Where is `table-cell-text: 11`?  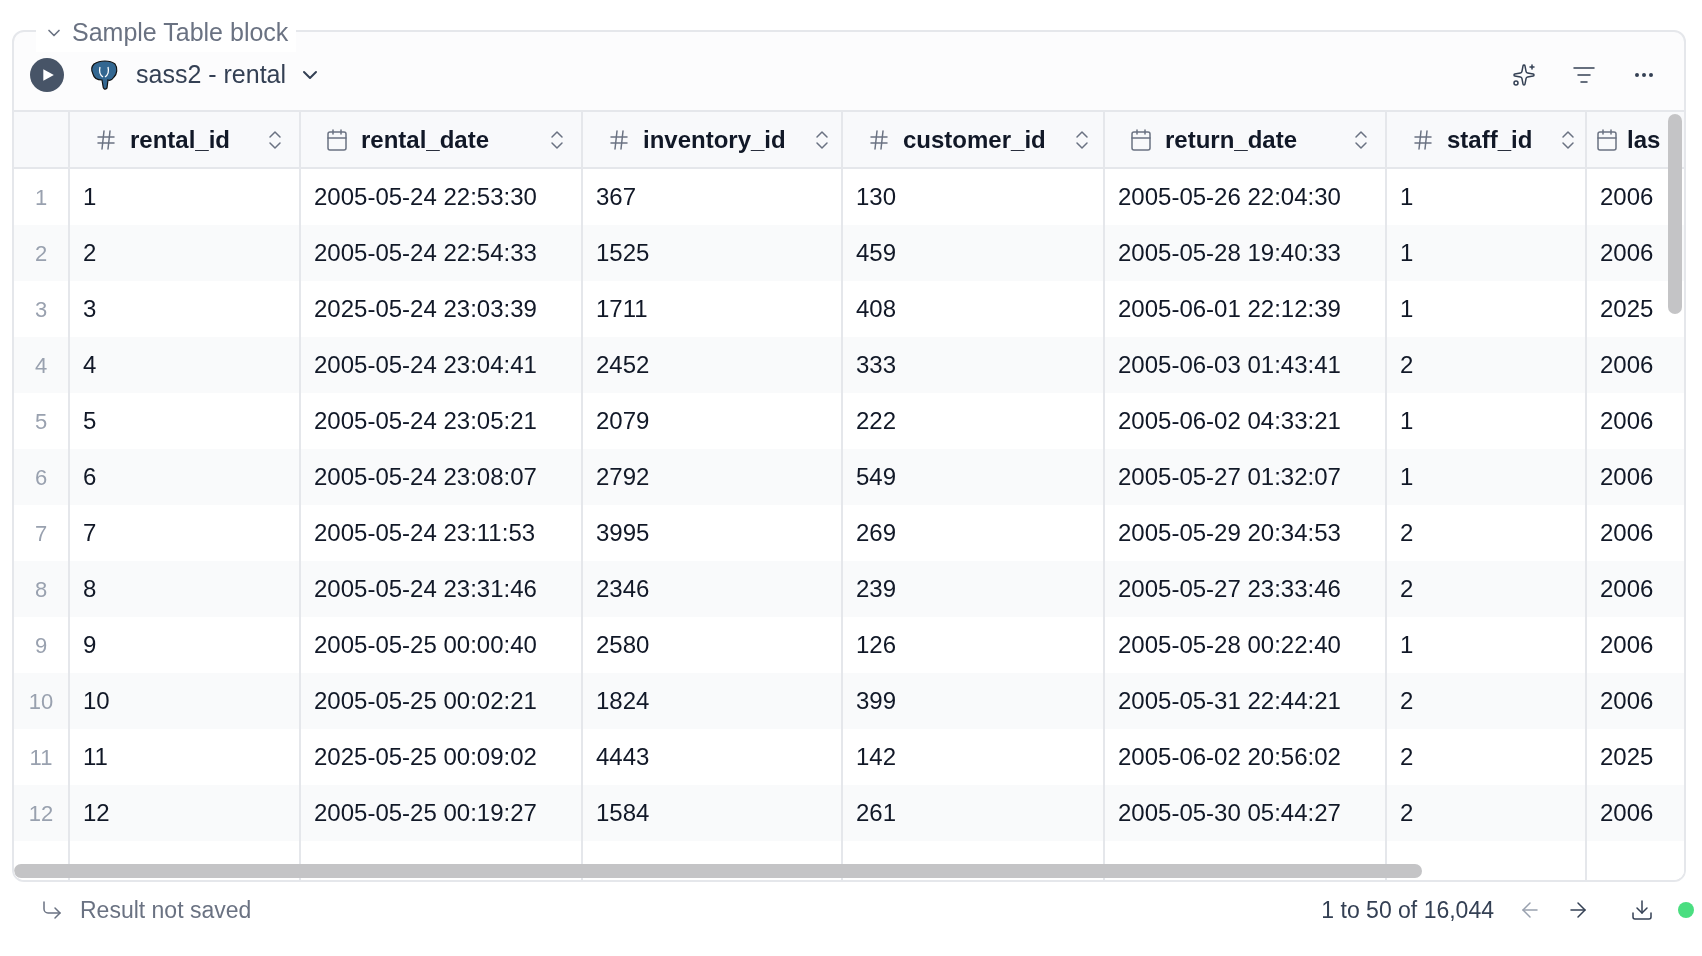 table-cell-text: 11 is located at coordinates (95, 757).